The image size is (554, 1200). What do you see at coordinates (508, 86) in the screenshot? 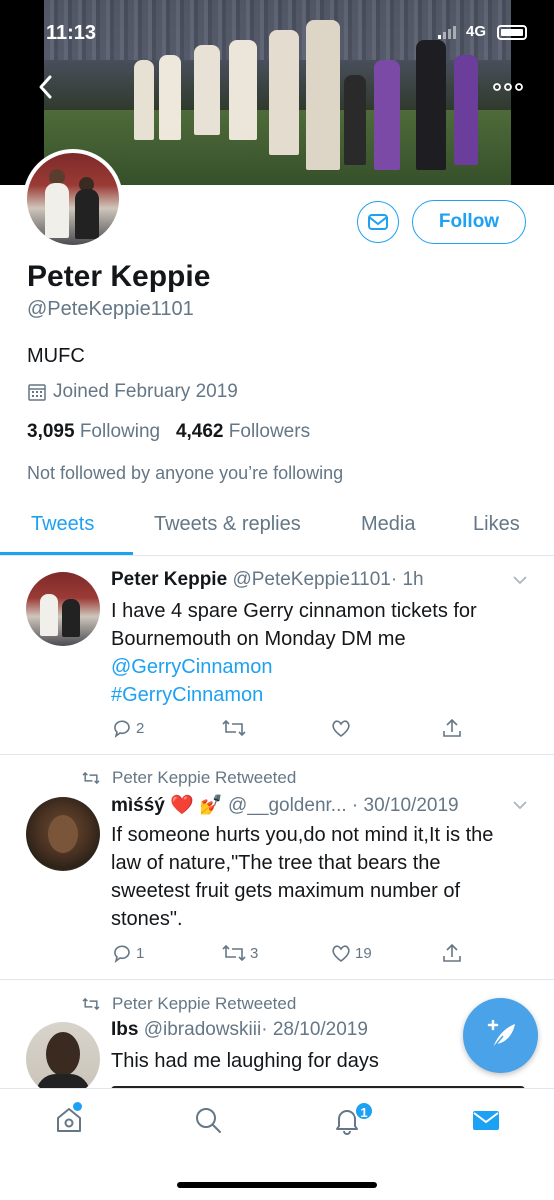
I see `more-icon` at bounding box center [508, 86].